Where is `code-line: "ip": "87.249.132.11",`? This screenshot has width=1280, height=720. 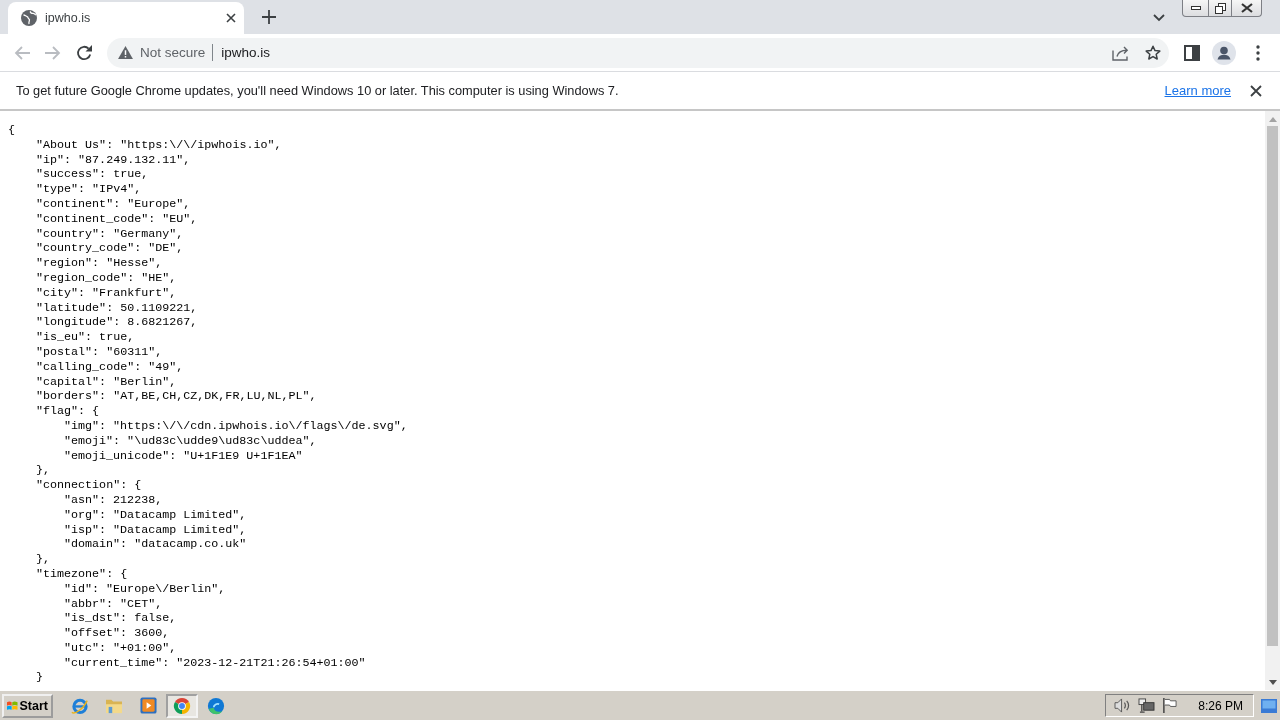
code-line: "ip": "87.249.132.11", is located at coordinates (113, 160).